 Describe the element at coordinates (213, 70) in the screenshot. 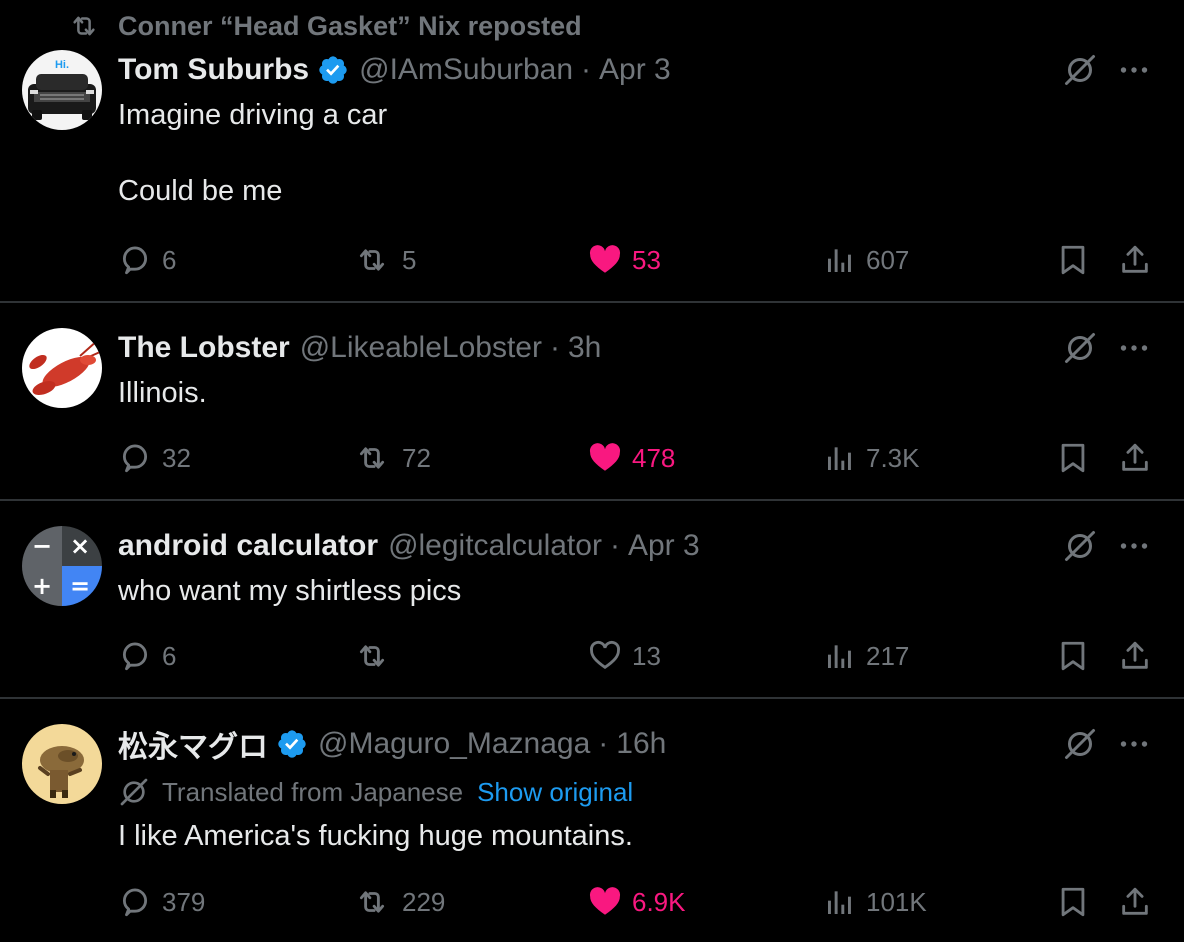

I see `display-name: Tom Suburbs` at that location.